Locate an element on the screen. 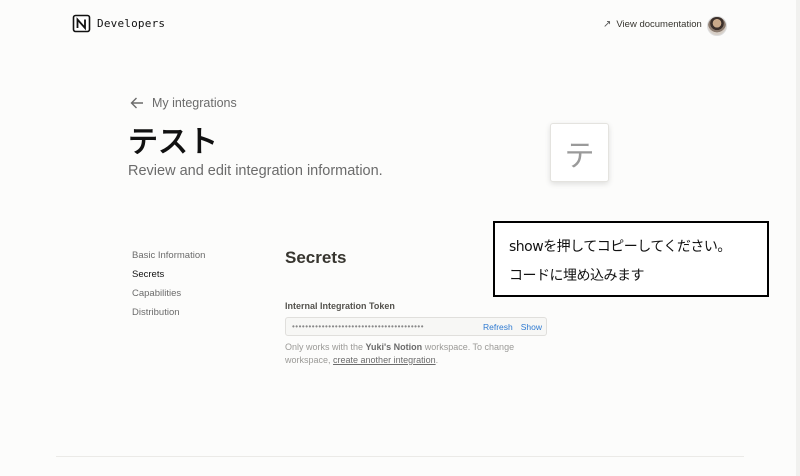  back-to-integrations-link: My integrations is located at coordinates (183, 103).